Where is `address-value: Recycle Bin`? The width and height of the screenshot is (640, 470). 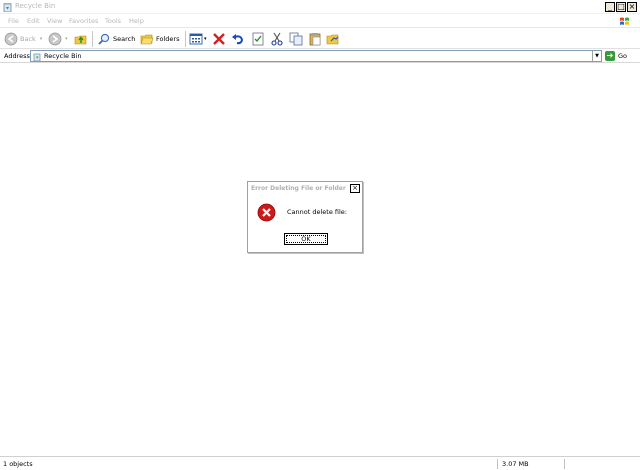 address-value: Recycle Bin is located at coordinates (63, 56).